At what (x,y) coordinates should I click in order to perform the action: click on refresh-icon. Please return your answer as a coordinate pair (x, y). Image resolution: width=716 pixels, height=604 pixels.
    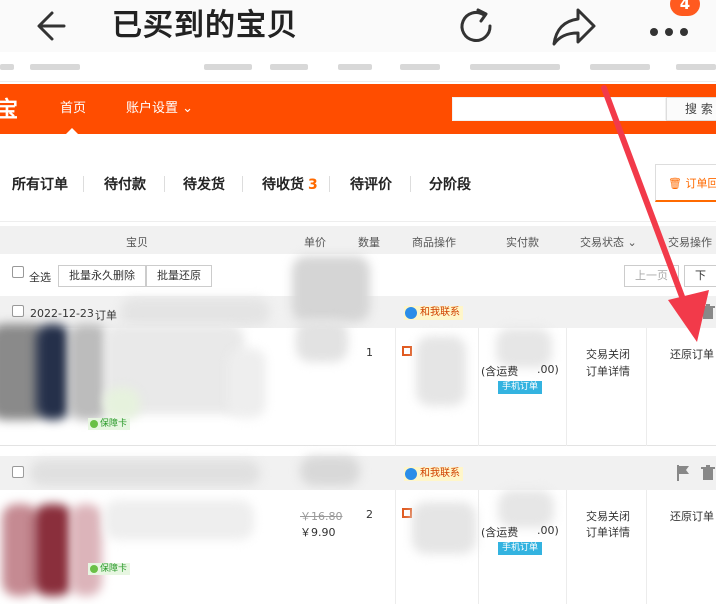
    Looking at the image, I should click on (477, 27).